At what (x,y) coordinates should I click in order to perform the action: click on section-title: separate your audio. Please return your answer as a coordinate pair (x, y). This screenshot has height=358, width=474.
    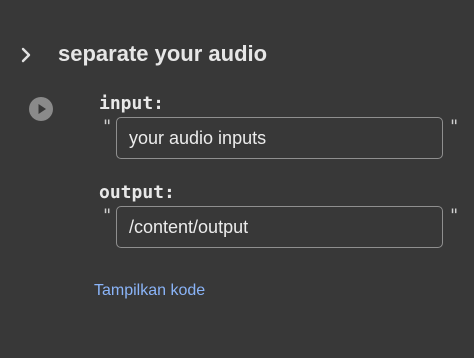
    Looking at the image, I should click on (163, 53).